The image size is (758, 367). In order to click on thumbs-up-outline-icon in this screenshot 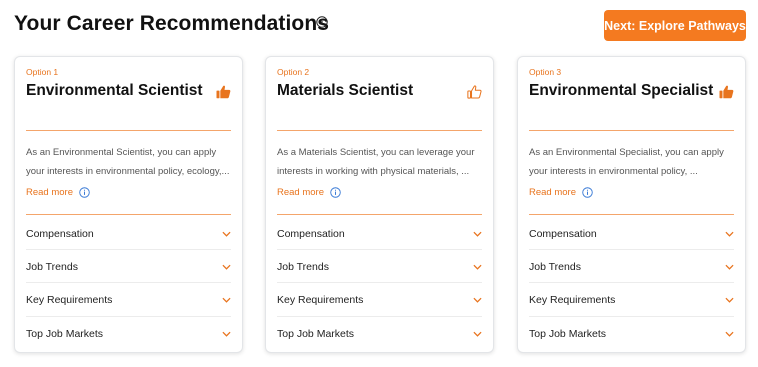, I will do `click(474, 92)`.